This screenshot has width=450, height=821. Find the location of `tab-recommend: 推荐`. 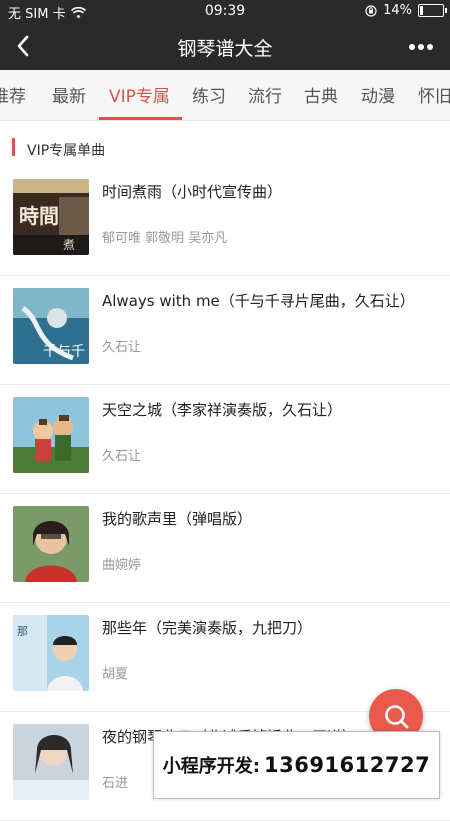

tab-recommend: 推荐 is located at coordinates (13, 94).